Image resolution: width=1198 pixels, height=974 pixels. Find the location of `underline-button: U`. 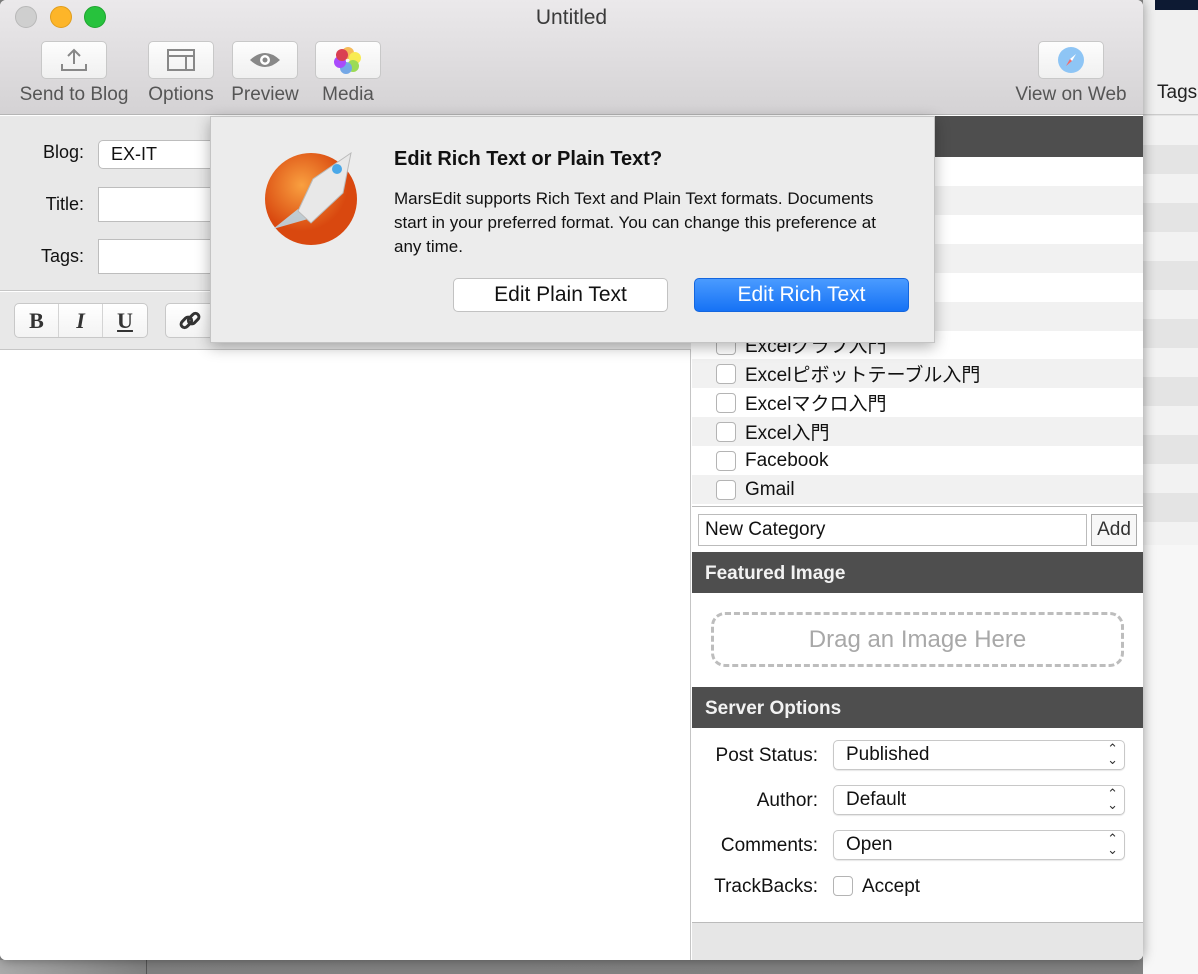

underline-button: U is located at coordinates (125, 320).